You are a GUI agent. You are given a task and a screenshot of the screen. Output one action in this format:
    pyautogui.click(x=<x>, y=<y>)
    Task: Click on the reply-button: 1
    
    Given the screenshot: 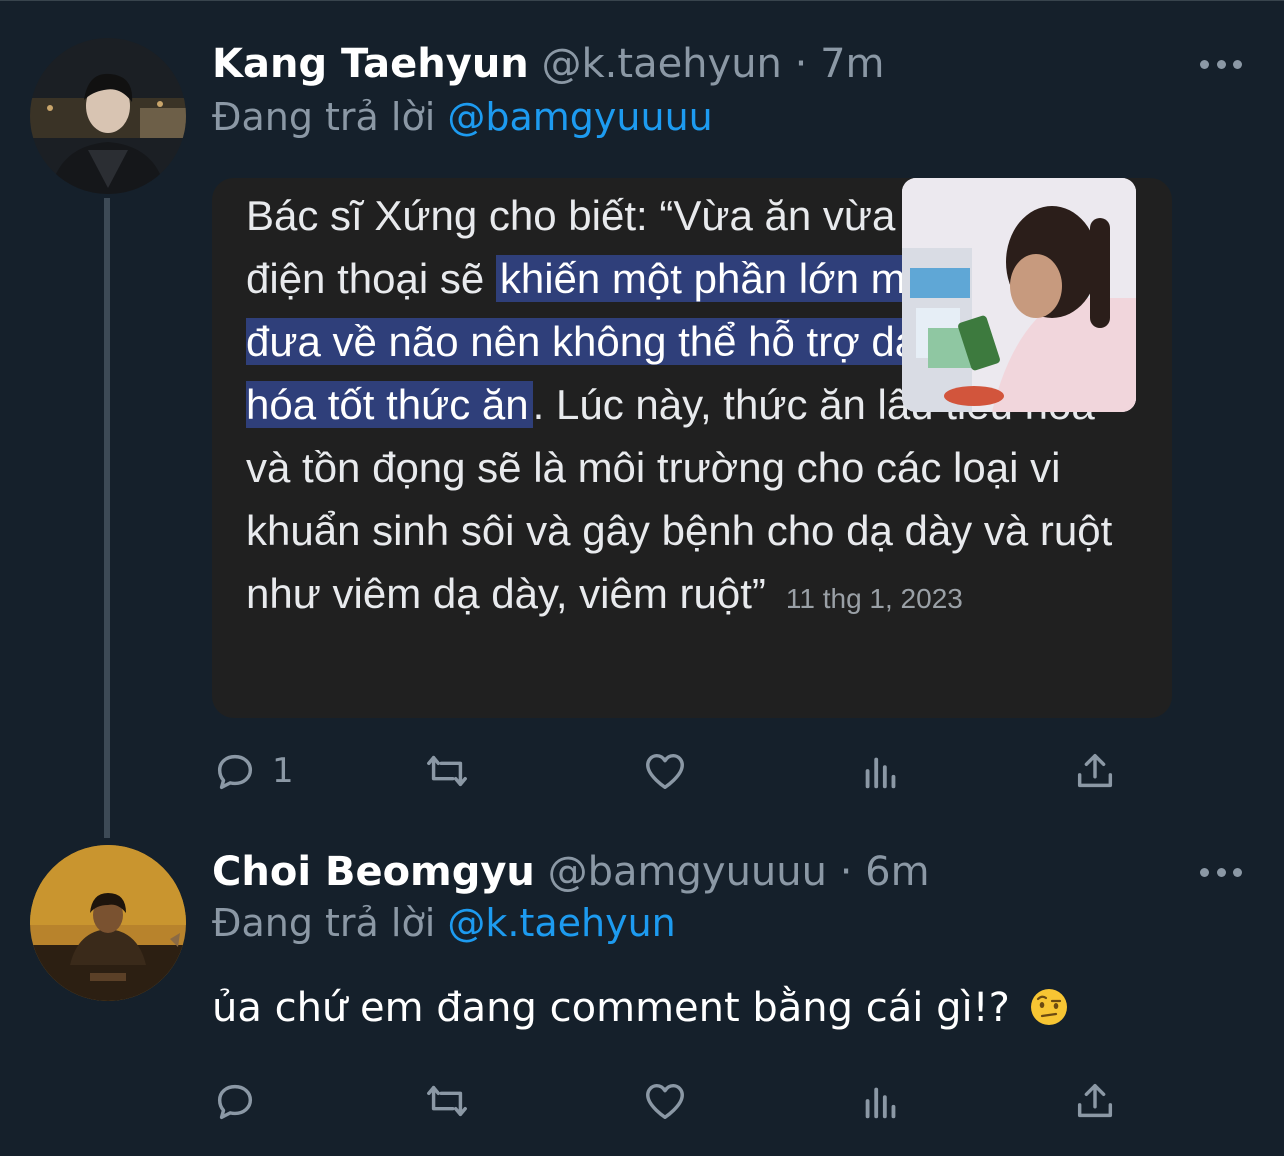 What is the action you would take?
    pyautogui.click(x=253, y=771)
    